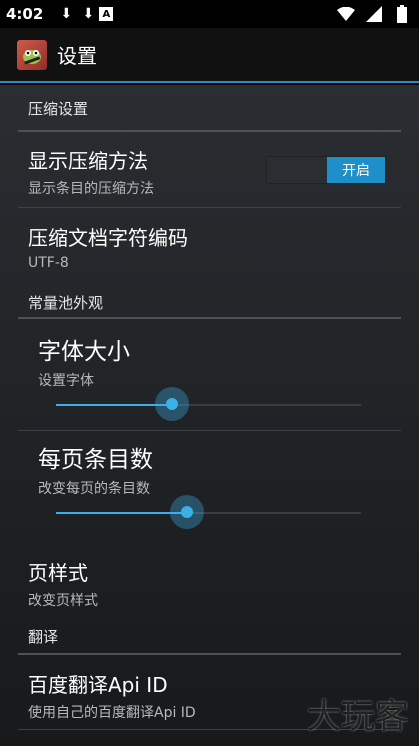 The width and height of the screenshot is (419, 746). Describe the element at coordinates (121, 513) in the screenshot. I see `slider-fill` at that location.